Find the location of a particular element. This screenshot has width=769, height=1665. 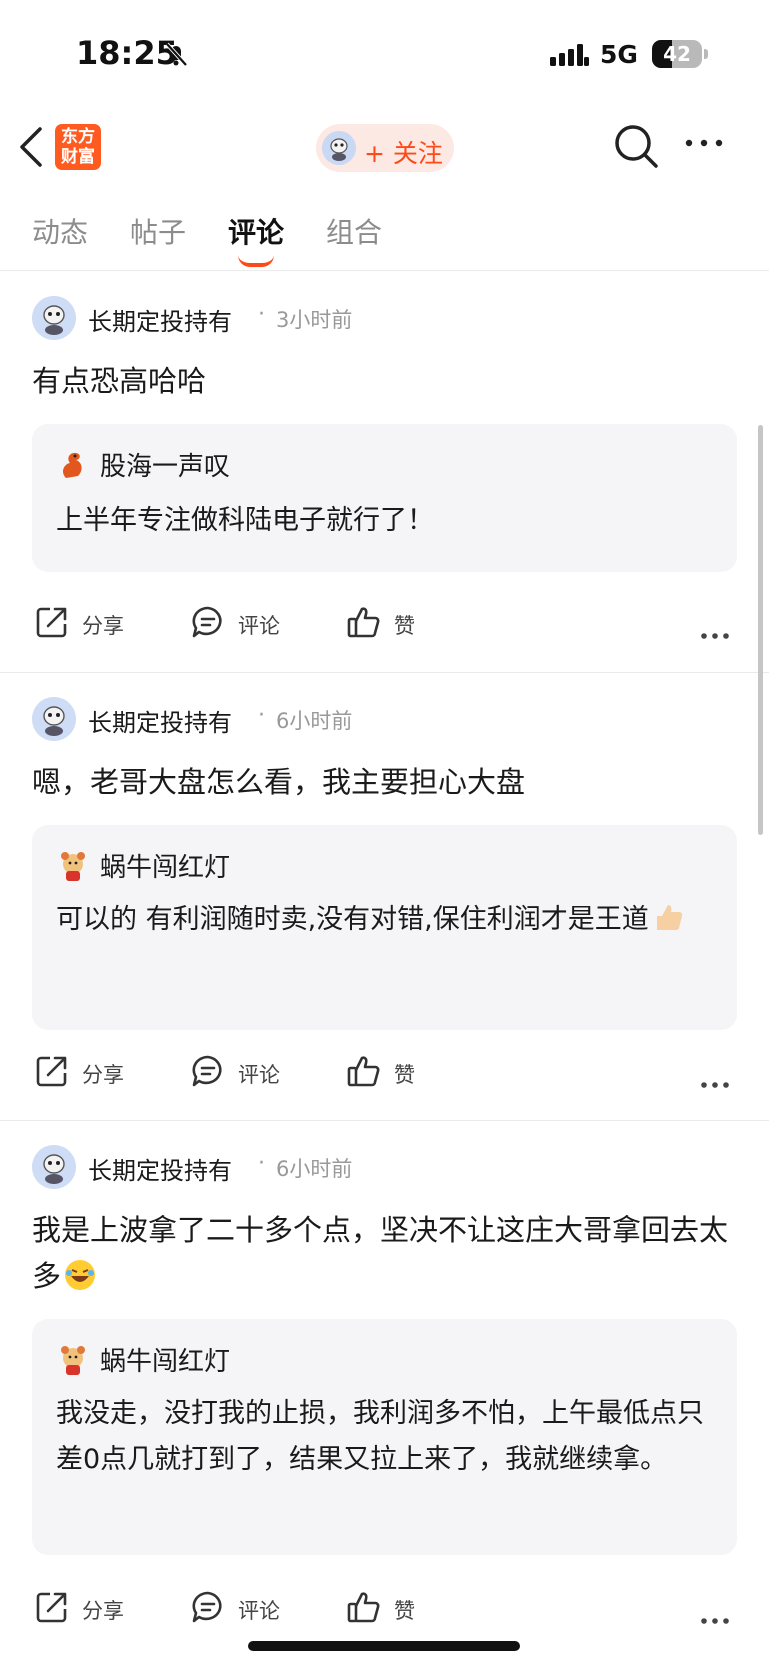

quoted-text: 可以的 有利润随时卖,没有对错,保住利润才是王道 is located at coordinates (386, 920).